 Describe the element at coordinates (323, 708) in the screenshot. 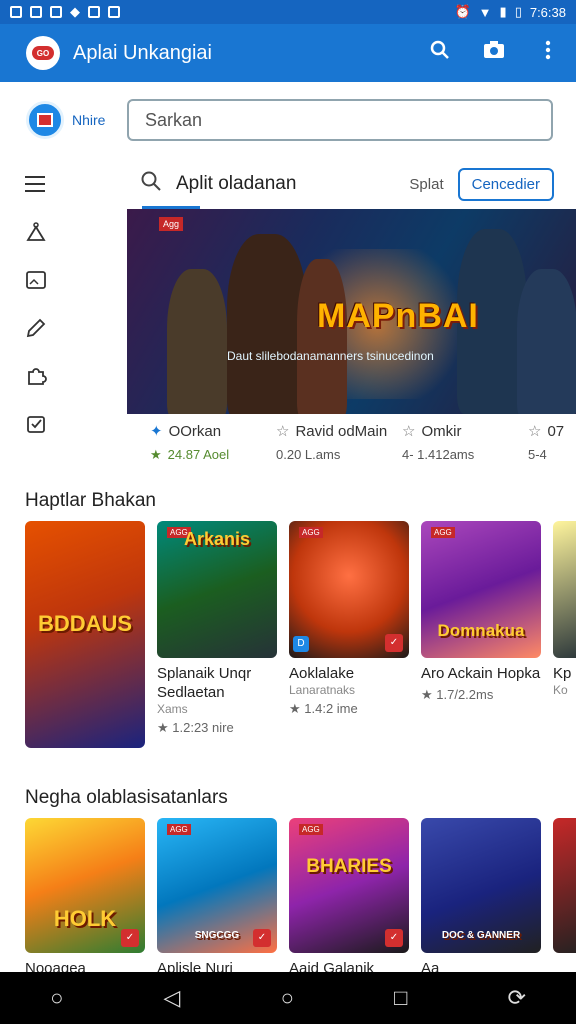

I see `app-rating: ★ 1.4:2 ime` at that location.